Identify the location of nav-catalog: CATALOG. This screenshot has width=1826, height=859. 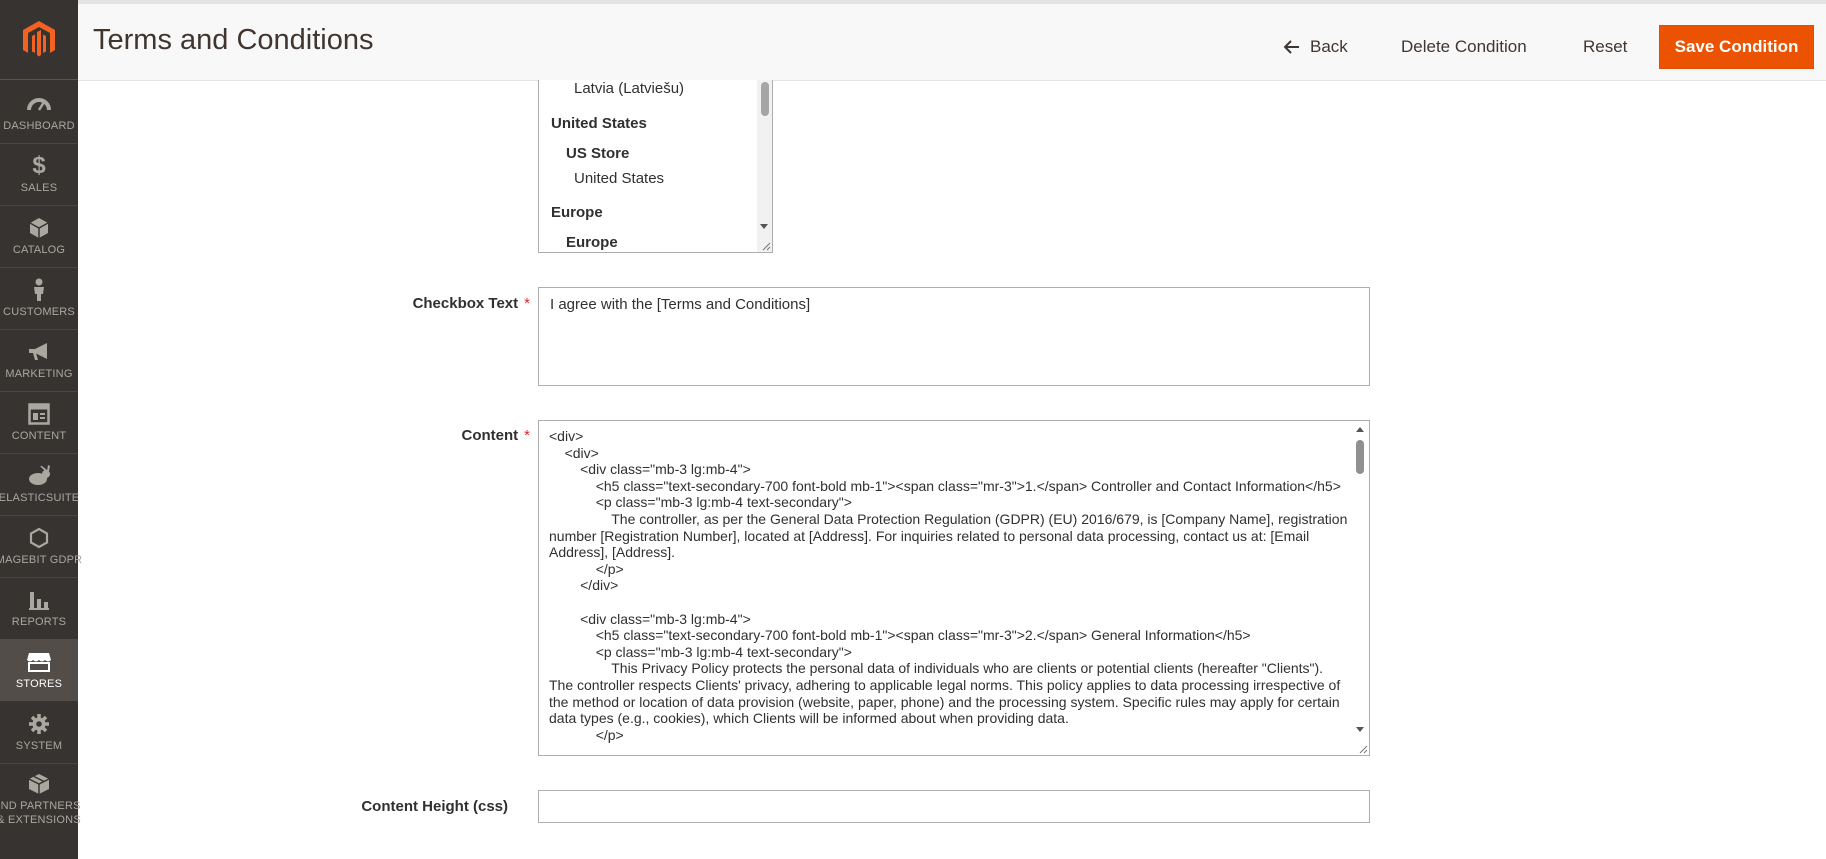
(39, 236).